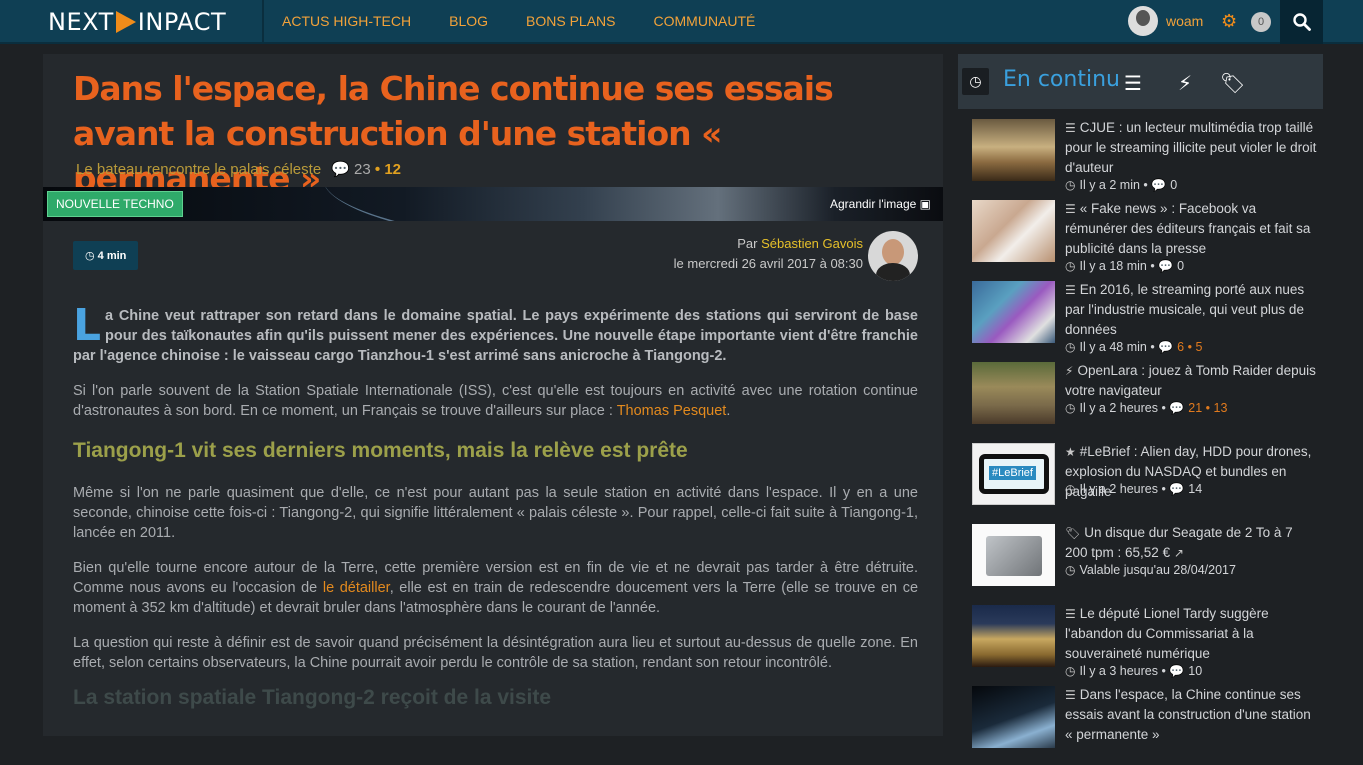 Image resolution: width=1363 pixels, height=765 pixels. I want to click on enlarge-label: Agrandir l'image, so click(873, 204).